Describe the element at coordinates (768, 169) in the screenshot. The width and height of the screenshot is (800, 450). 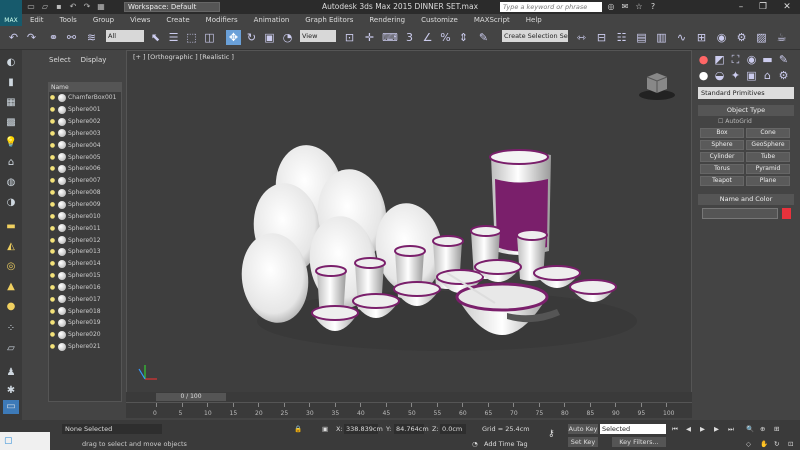
I see `pyramid-button: Pyramid` at that location.